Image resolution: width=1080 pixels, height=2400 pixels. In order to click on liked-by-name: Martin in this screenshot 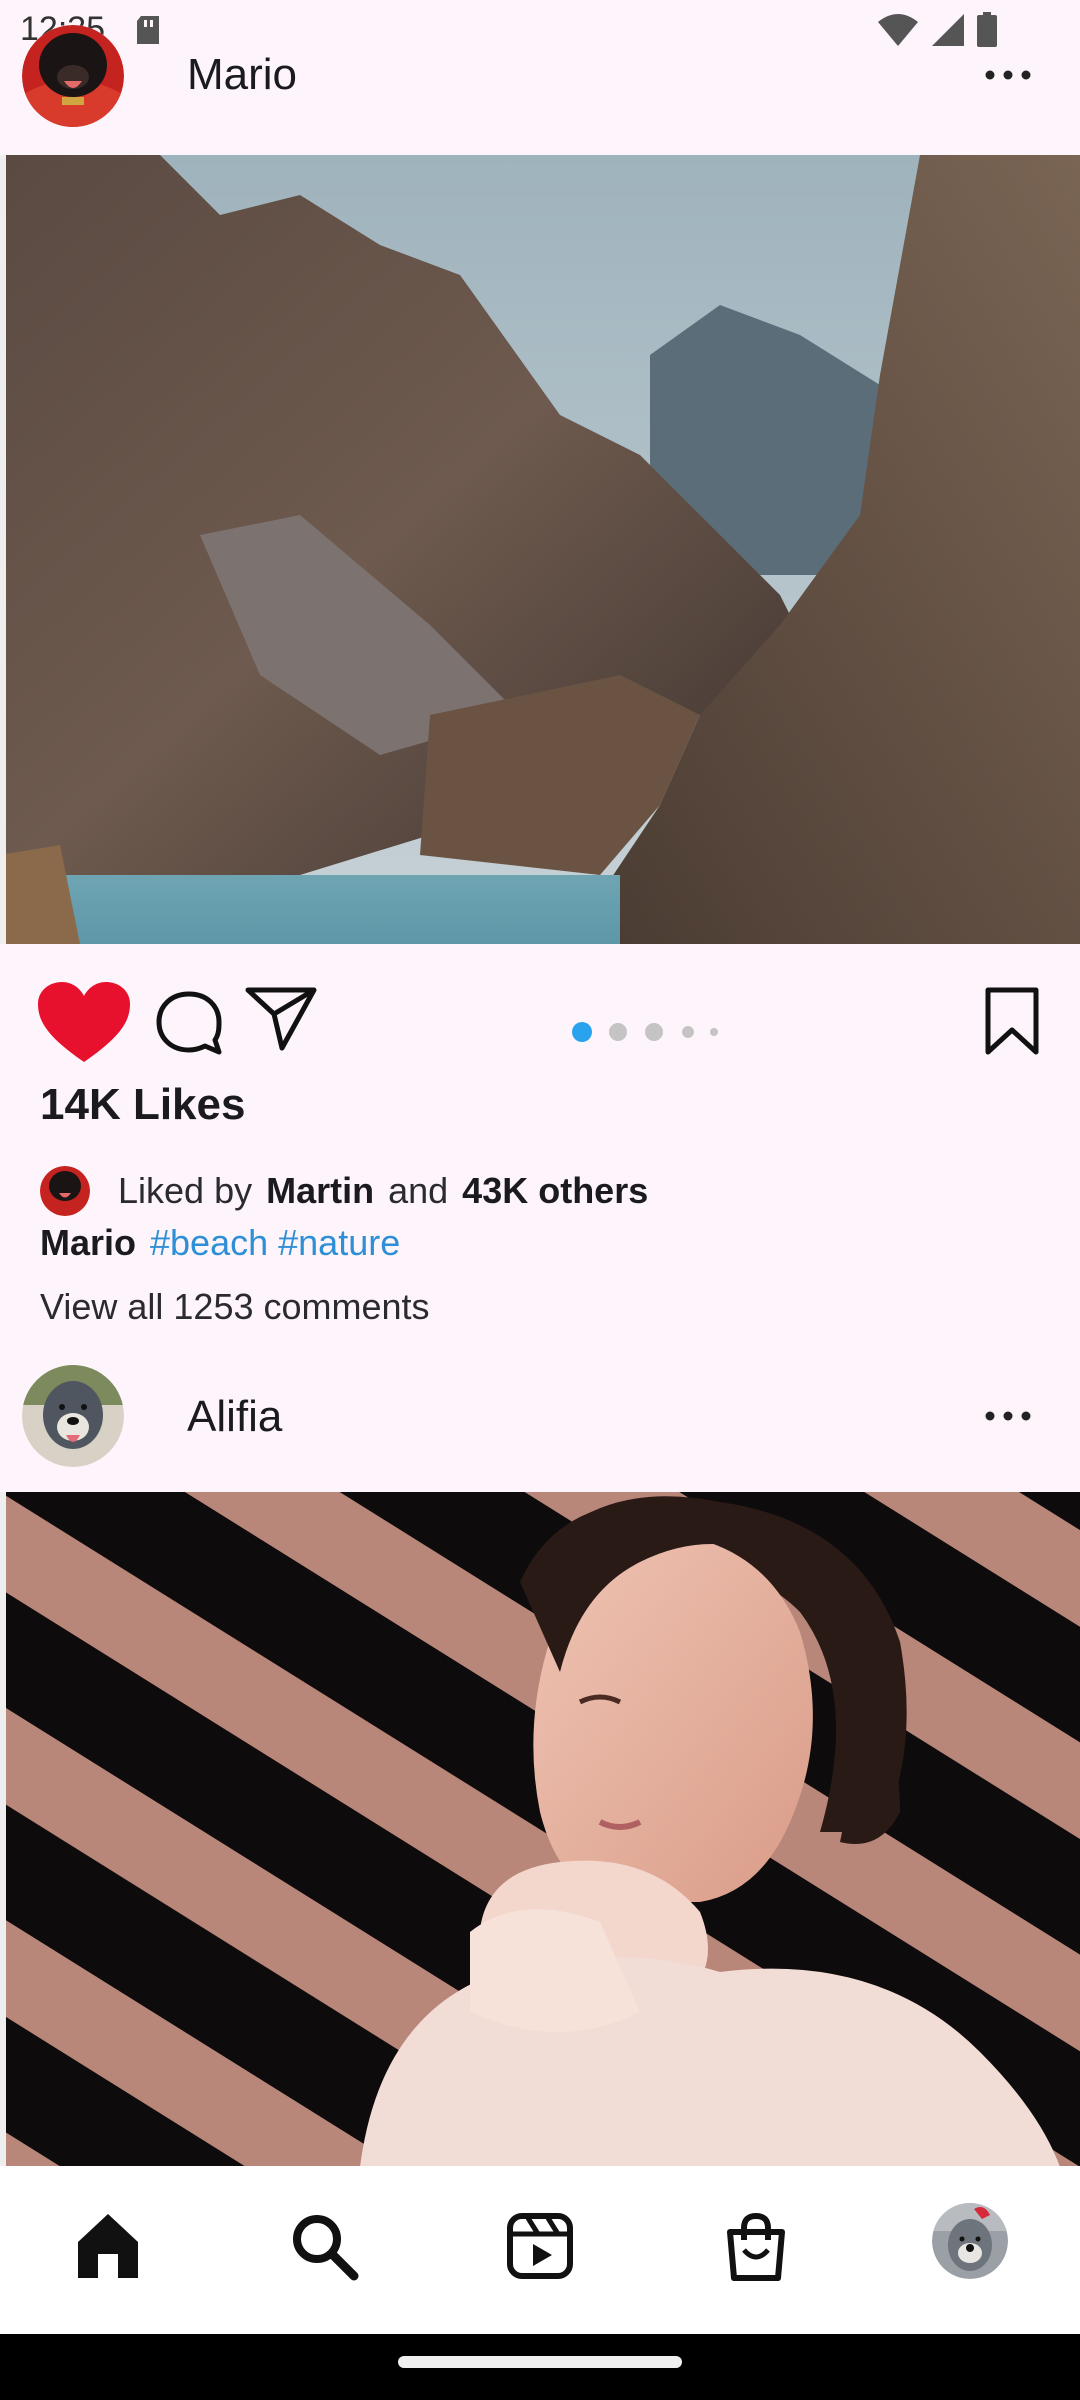, I will do `click(320, 1191)`.